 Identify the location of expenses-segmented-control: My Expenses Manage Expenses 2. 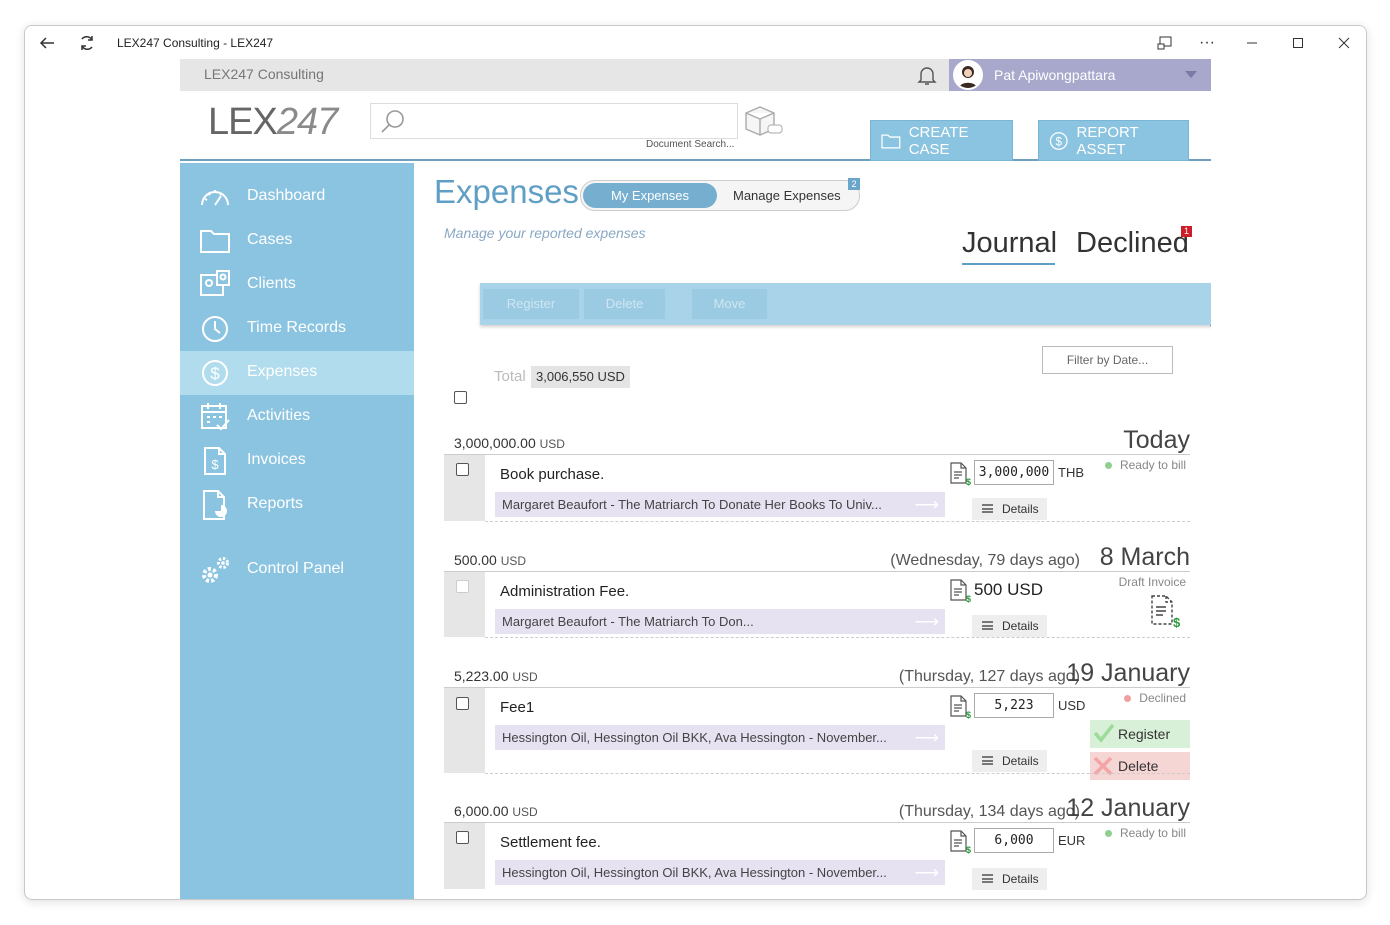
(720, 194).